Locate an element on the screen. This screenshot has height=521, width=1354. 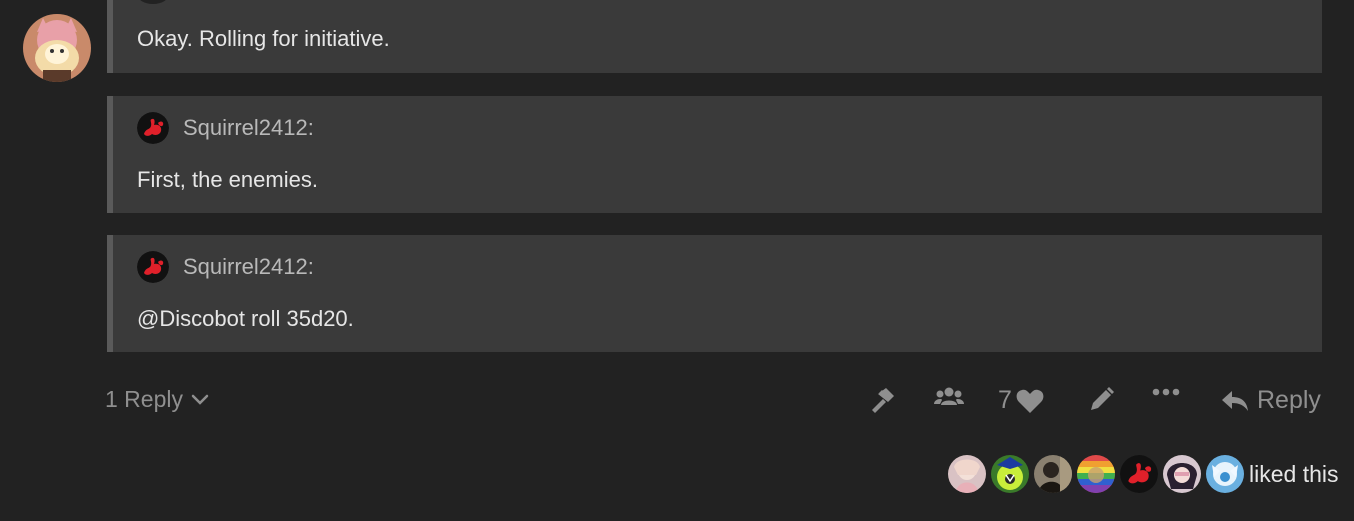
author-avatar is located at coordinates (57, 48).